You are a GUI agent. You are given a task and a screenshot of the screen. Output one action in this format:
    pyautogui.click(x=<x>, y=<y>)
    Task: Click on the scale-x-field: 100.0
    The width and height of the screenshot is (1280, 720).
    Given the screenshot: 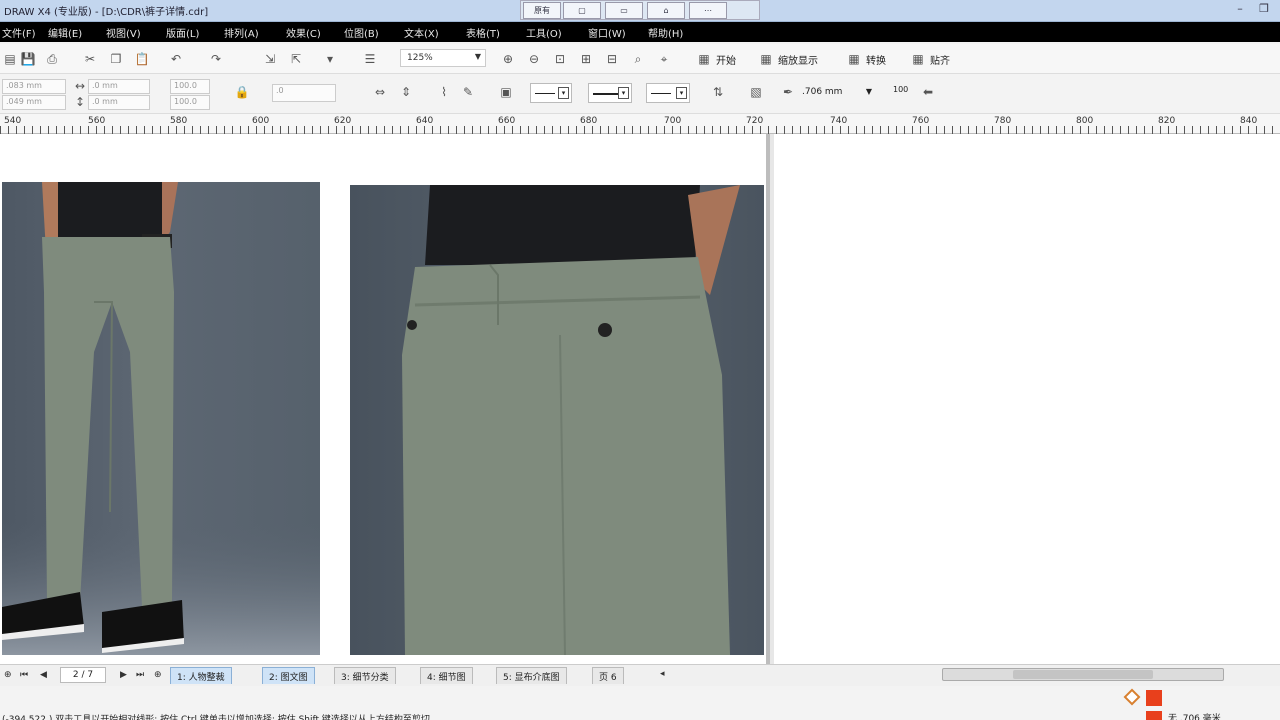 What is the action you would take?
    pyautogui.click(x=190, y=86)
    